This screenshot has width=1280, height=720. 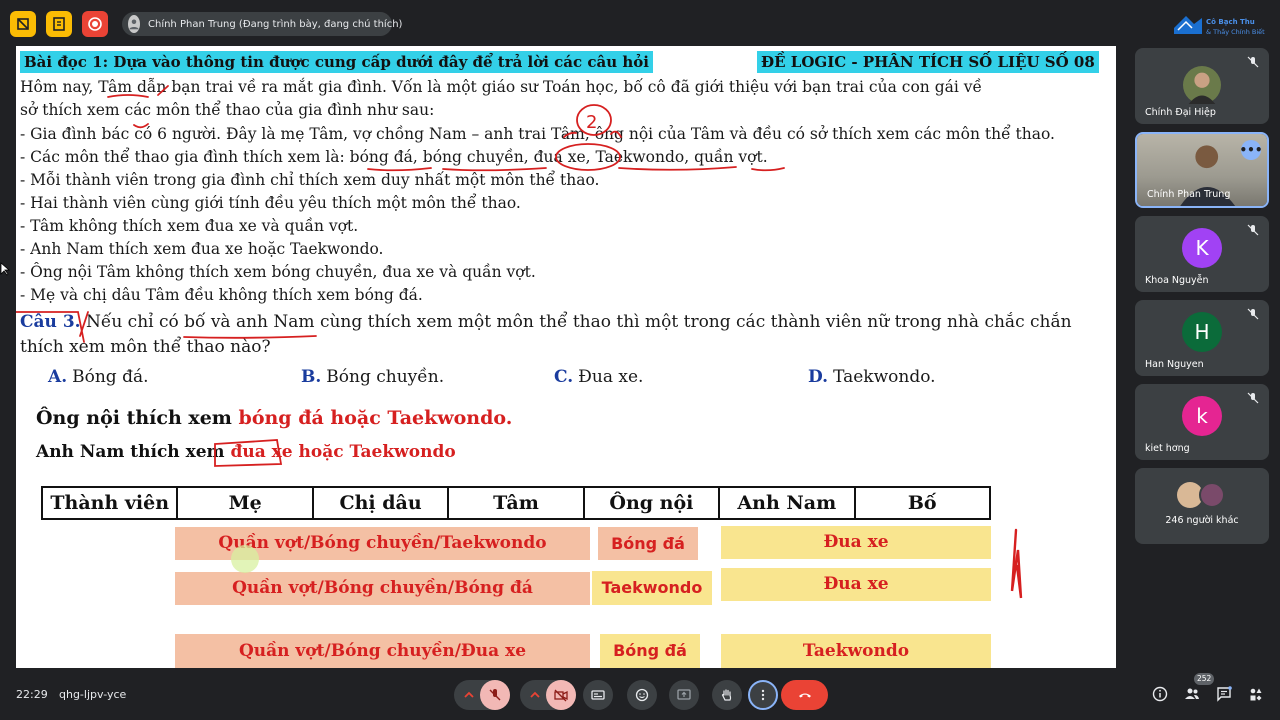 What do you see at coordinates (1188, 25) in the screenshot?
I see `brand-mark-icon` at bounding box center [1188, 25].